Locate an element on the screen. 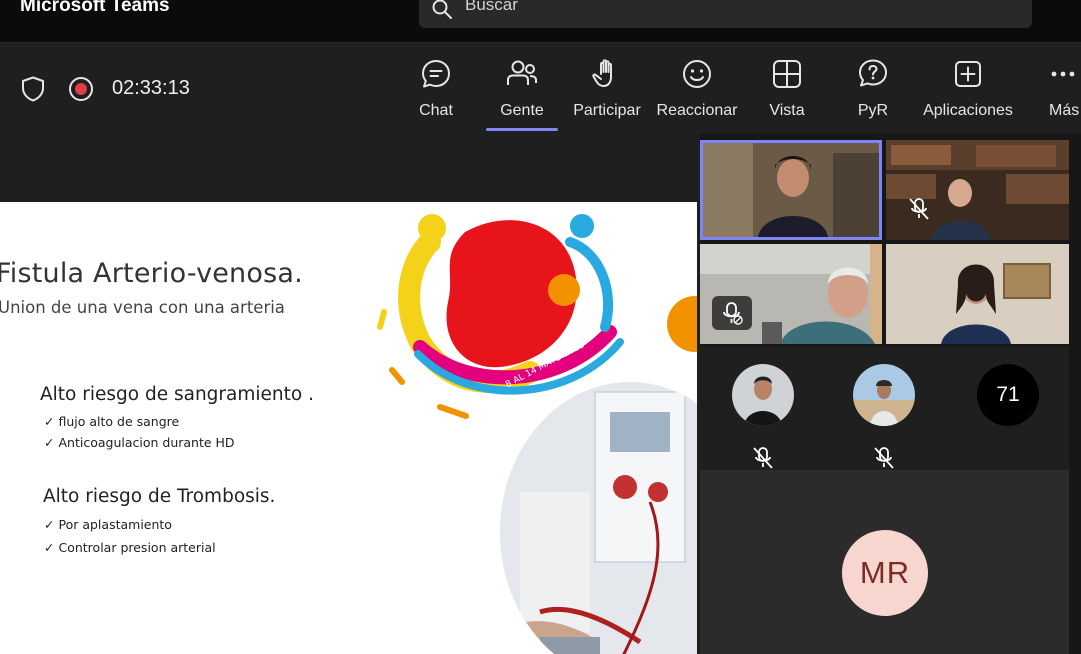  participant-avatar-row: 71 is located at coordinates (884, 408).